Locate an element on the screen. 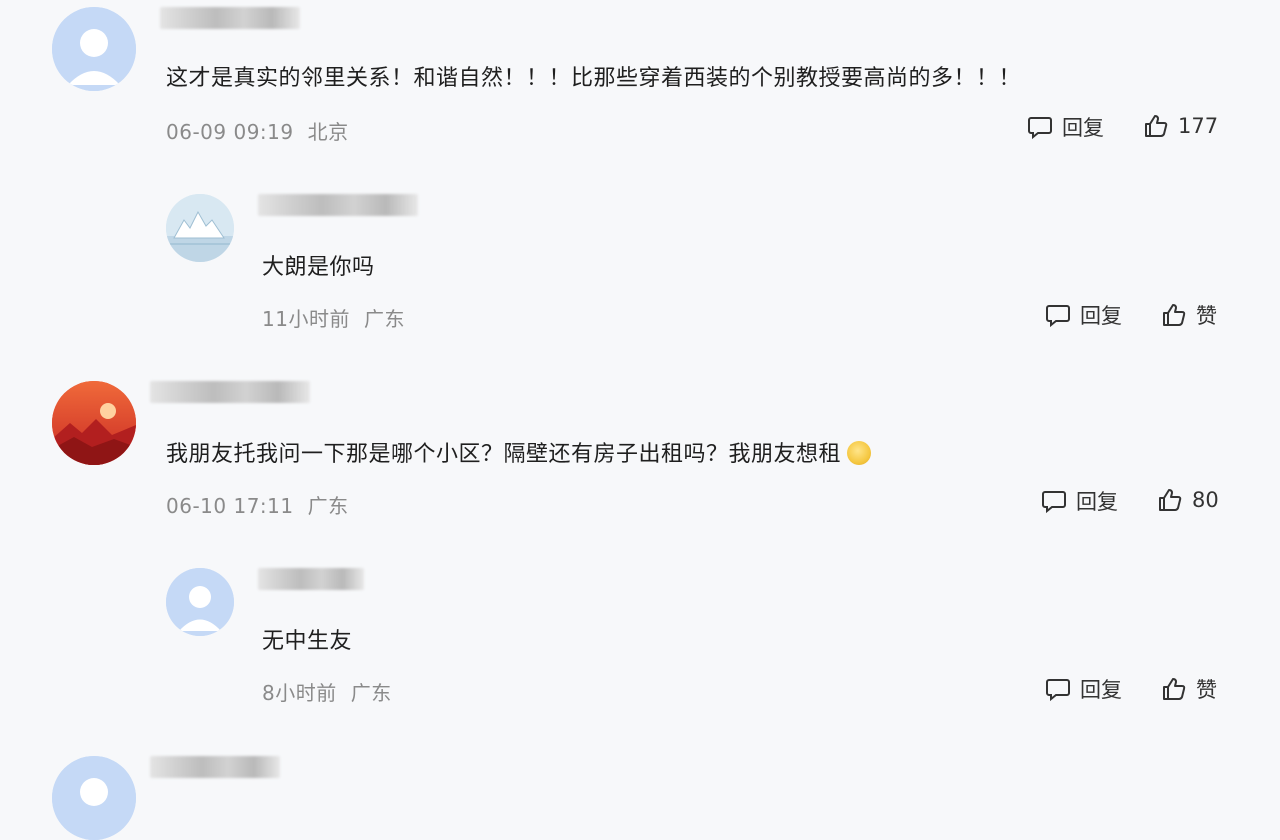  comment-time: 8小时前 is located at coordinates (299, 693).